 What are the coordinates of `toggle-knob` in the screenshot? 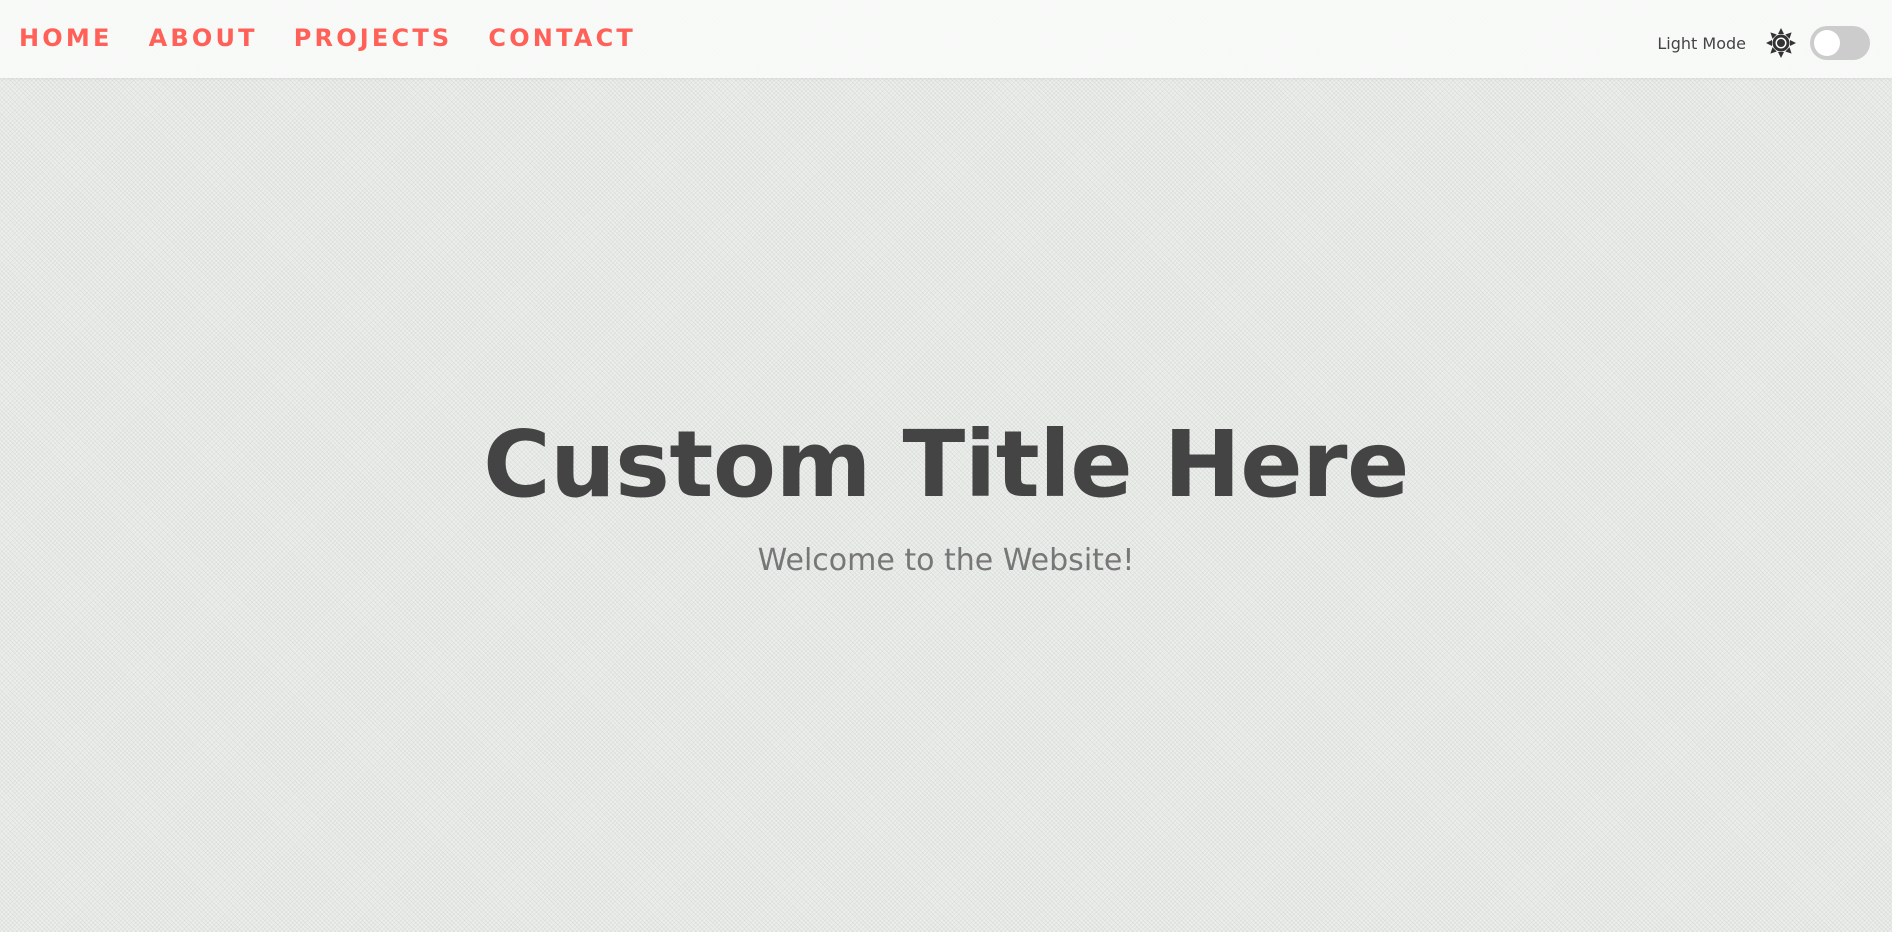 It's located at (1827, 43).